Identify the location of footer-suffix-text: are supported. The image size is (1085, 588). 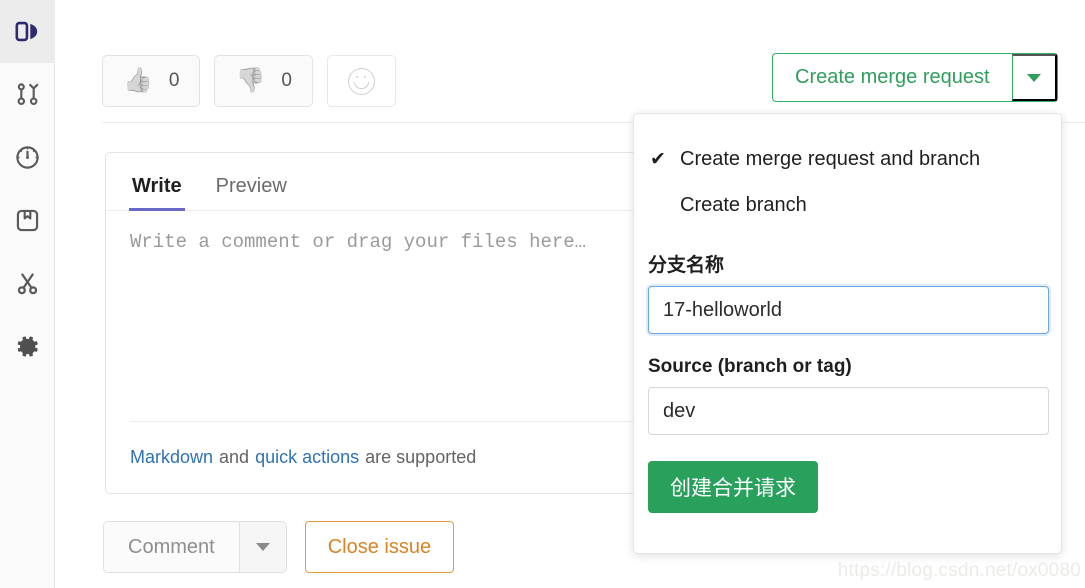
(421, 457).